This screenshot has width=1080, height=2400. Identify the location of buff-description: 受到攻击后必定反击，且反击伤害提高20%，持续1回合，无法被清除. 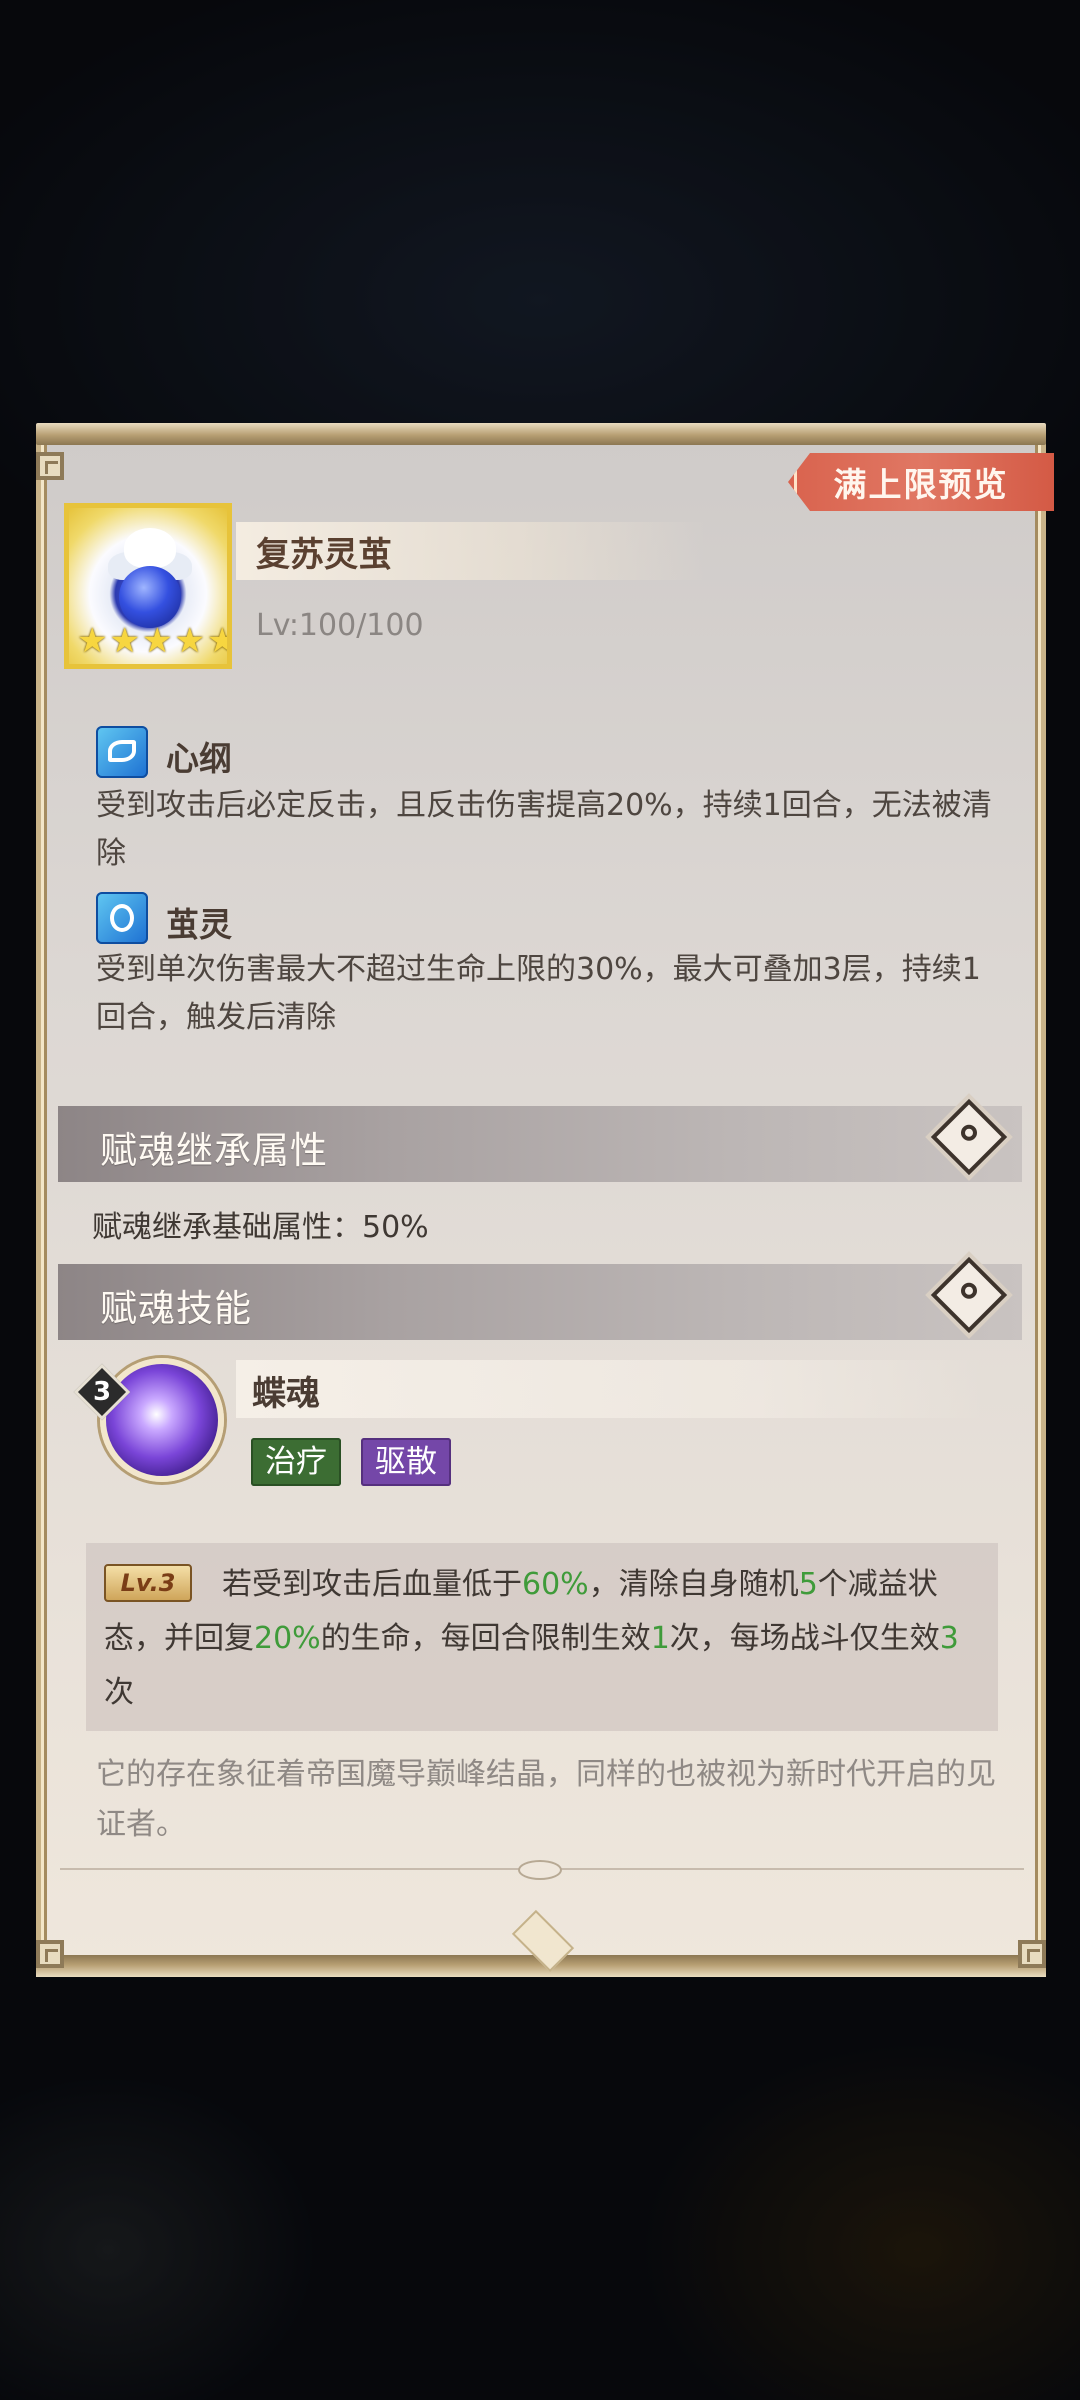
(544, 829).